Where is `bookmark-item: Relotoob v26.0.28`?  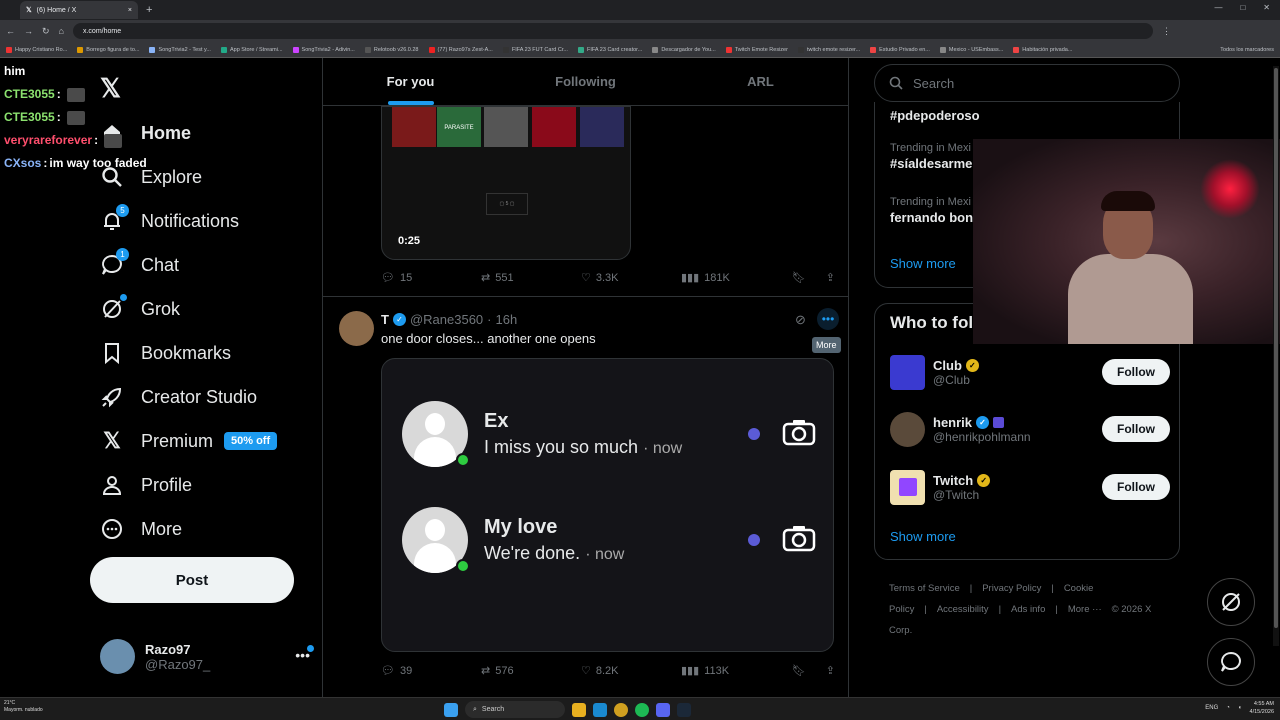
bookmark-item: Relotoob v26.0.28 is located at coordinates (391, 49).